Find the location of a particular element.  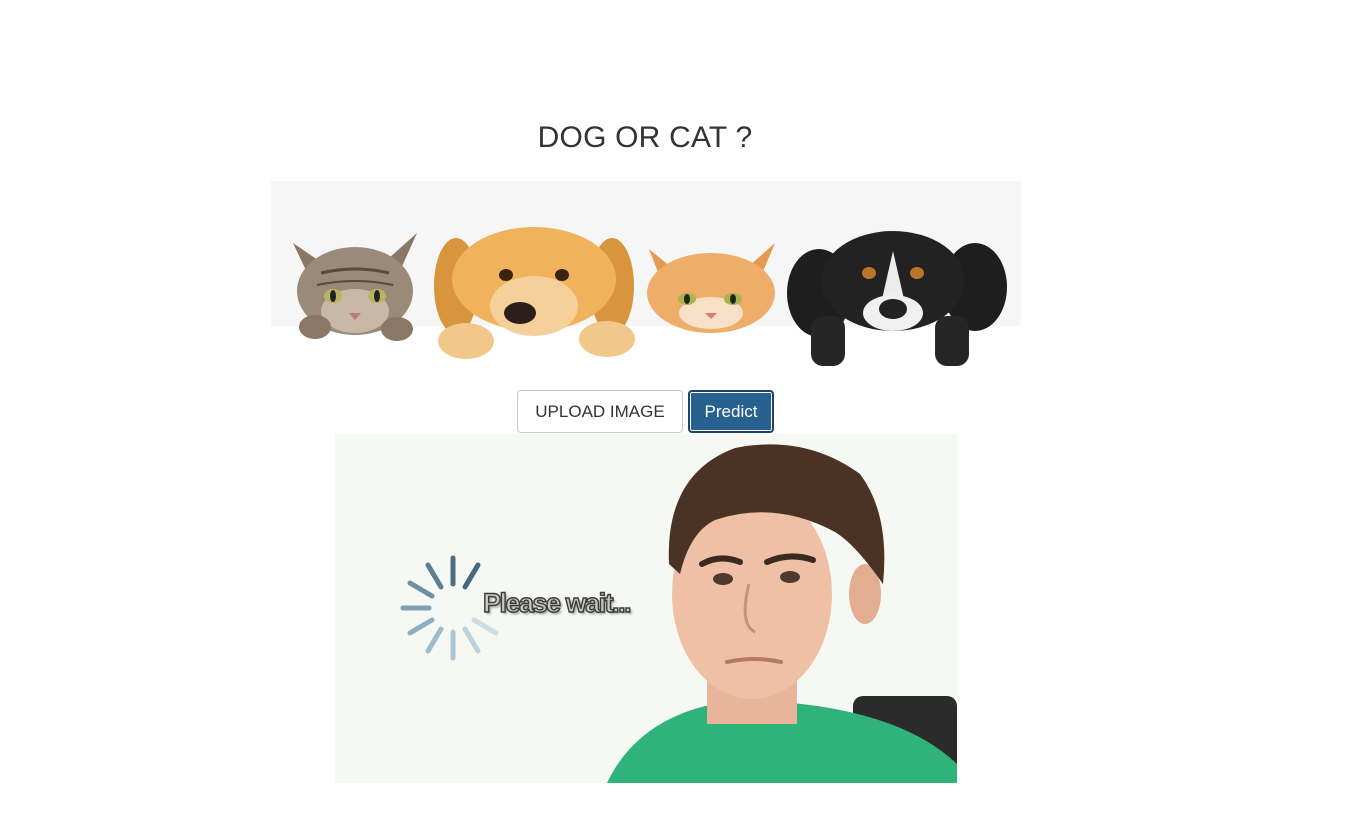

upload-image-button: UPLOAD IMAGE is located at coordinates (600, 411).